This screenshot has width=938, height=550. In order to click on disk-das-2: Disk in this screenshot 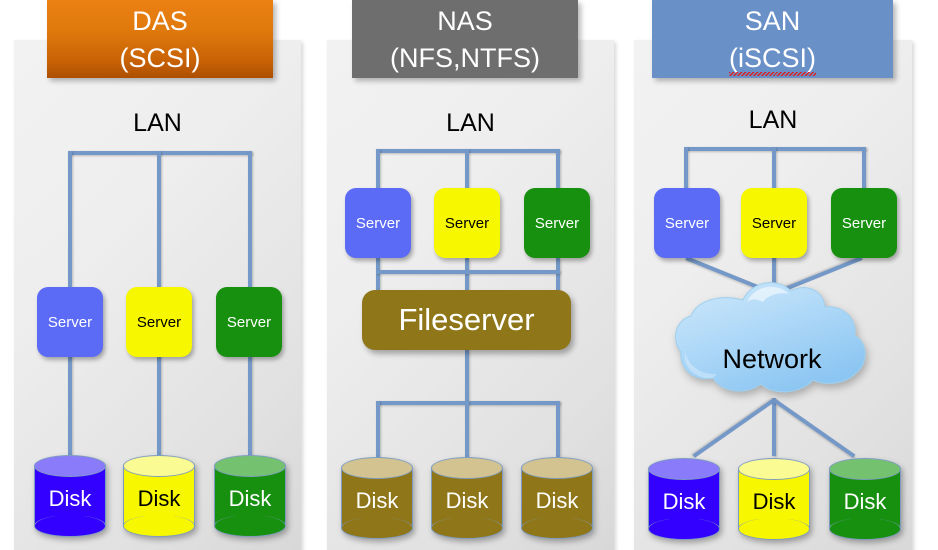, I will do `click(159, 496)`.